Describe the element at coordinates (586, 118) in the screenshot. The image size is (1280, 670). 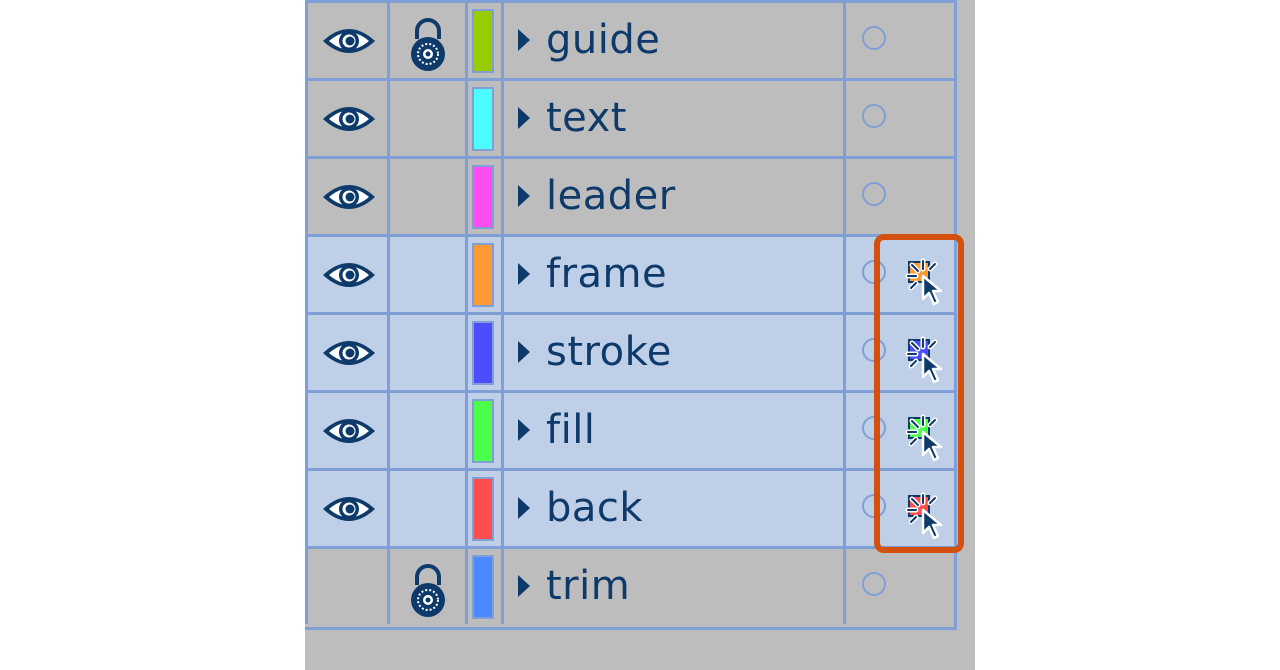
I see `layer-name: text` at that location.